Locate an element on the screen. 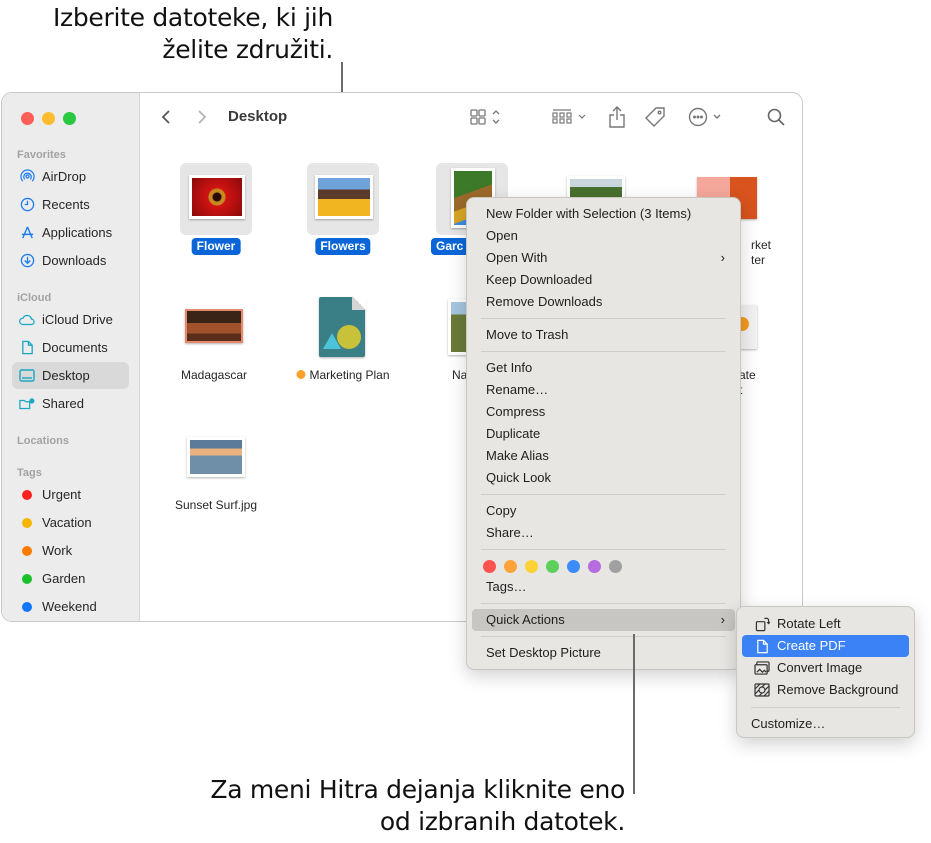 Image resolution: width=931 pixels, height=843 pixels. zoom-button is located at coordinates (69, 118).